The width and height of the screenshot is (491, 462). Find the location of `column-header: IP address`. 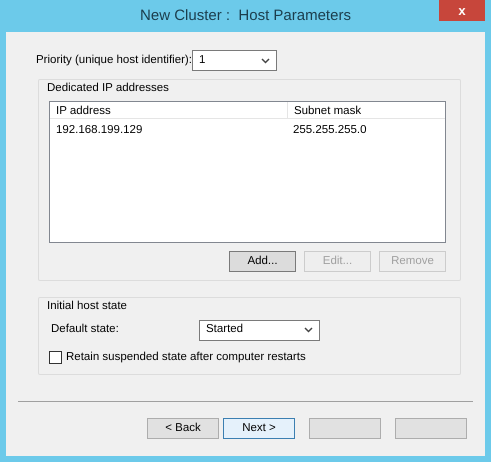

column-header: IP address is located at coordinates (168, 110).